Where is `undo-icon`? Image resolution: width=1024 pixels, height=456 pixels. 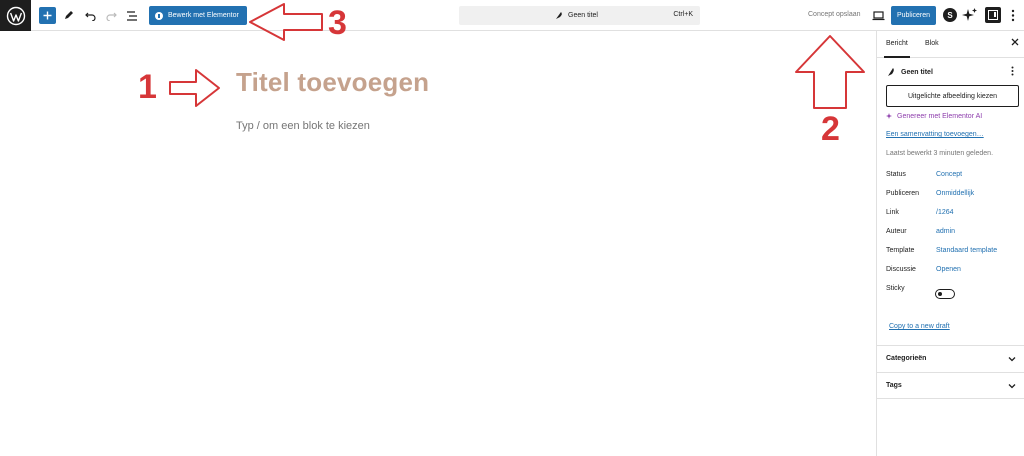 undo-icon is located at coordinates (90, 16).